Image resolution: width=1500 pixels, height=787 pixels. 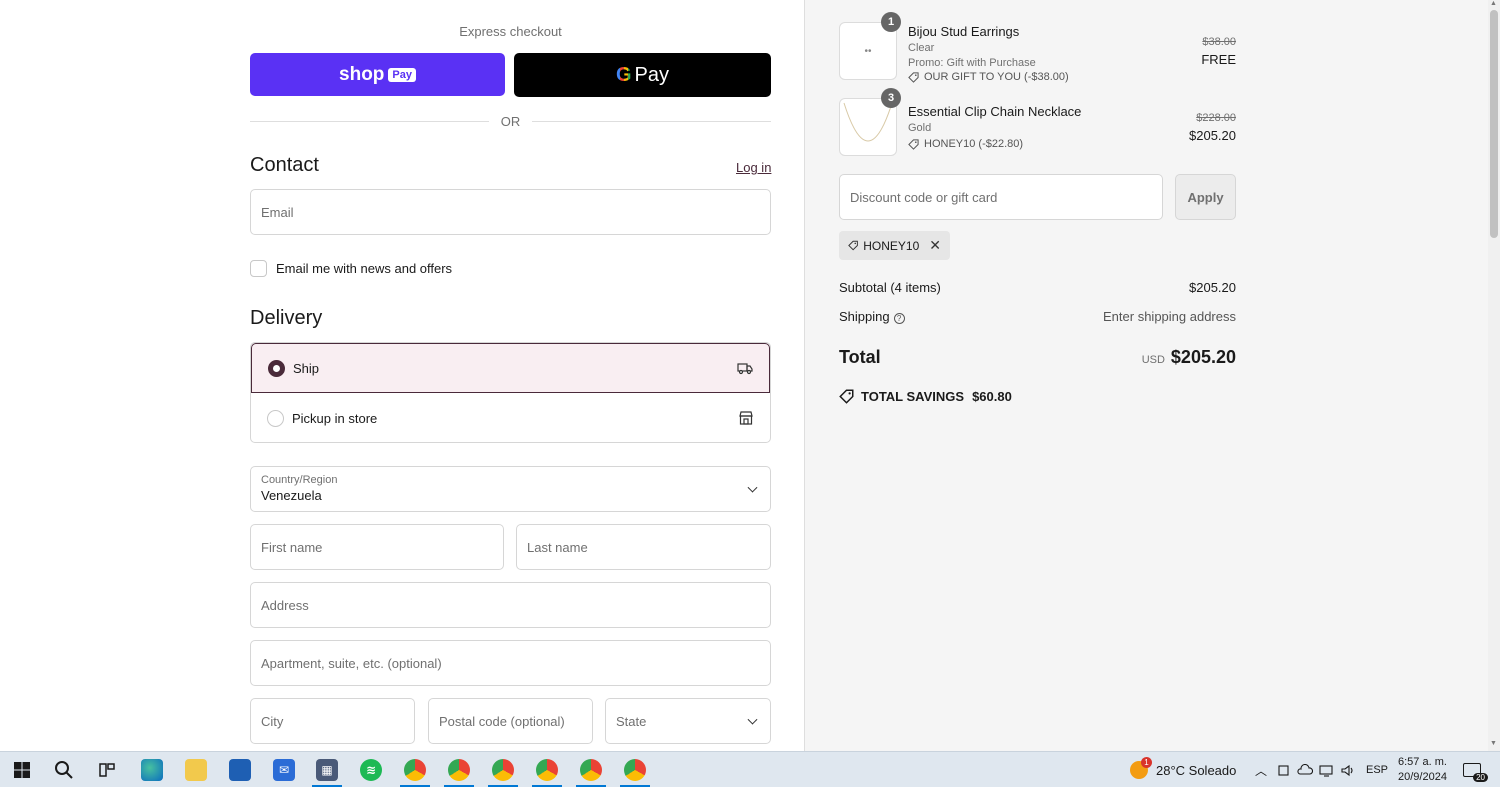 I want to click on applied-discount-chip: HONEY10 ✕, so click(x=894, y=245).